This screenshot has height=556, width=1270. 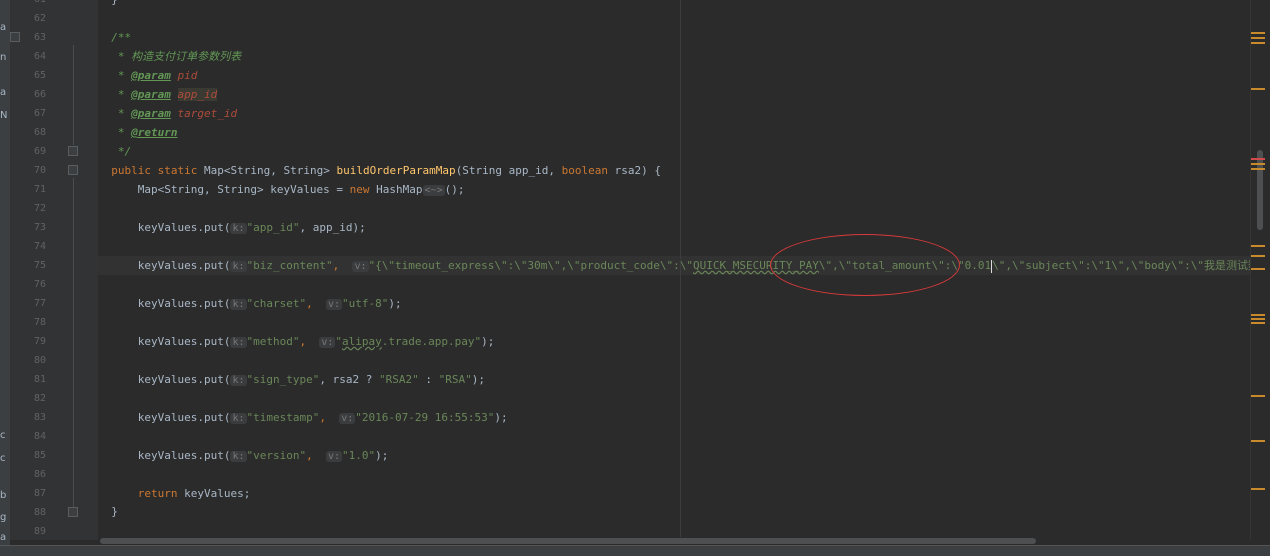 What do you see at coordinates (39, 284) in the screenshot?
I see `line-number: 76` at bounding box center [39, 284].